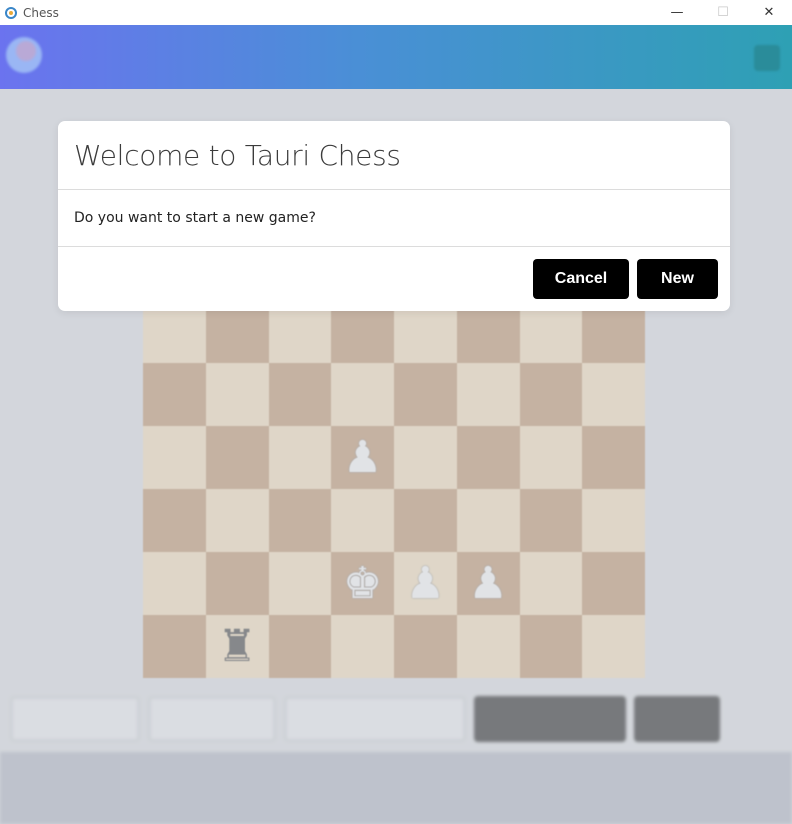 Image resolution: width=792 pixels, height=824 pixels. Describe the element at coordinates (769, 12) in the screenshot. I see `close-button: ✕` at that location.